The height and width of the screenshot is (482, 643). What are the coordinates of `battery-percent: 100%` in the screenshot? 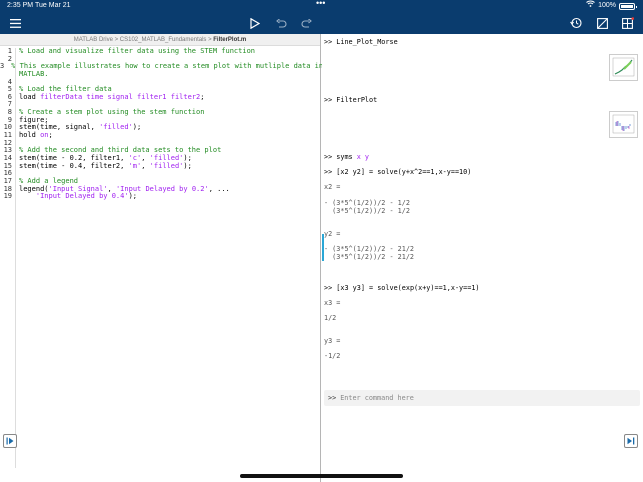 It's located at (607, 5).